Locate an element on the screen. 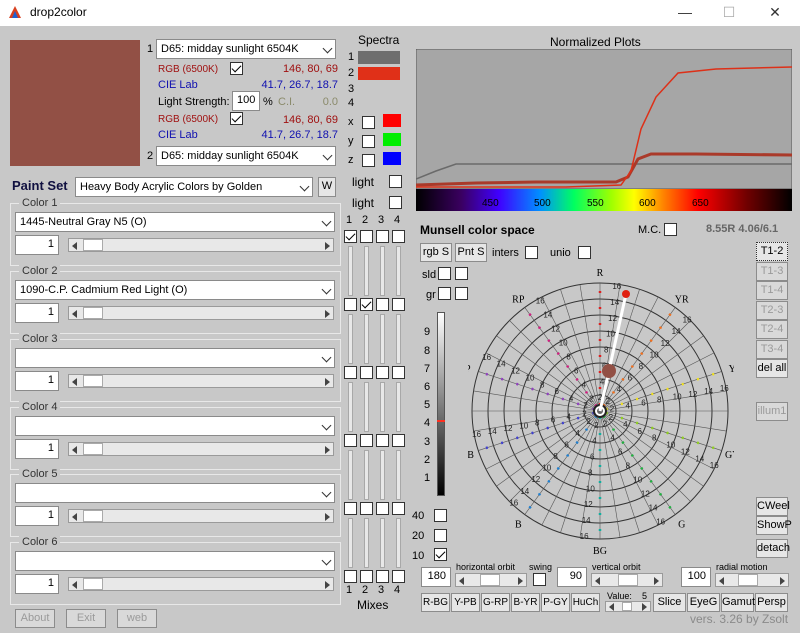 This screenshot has width=800, height=633. color-5-select is located at coordinates (175, 493).